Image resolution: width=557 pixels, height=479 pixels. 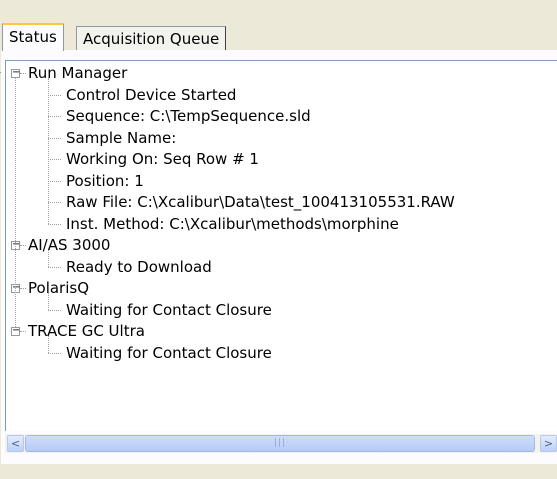 I want to click on tree-leaf: Working On: Seq Row # 1, so click(x=162, y=159).